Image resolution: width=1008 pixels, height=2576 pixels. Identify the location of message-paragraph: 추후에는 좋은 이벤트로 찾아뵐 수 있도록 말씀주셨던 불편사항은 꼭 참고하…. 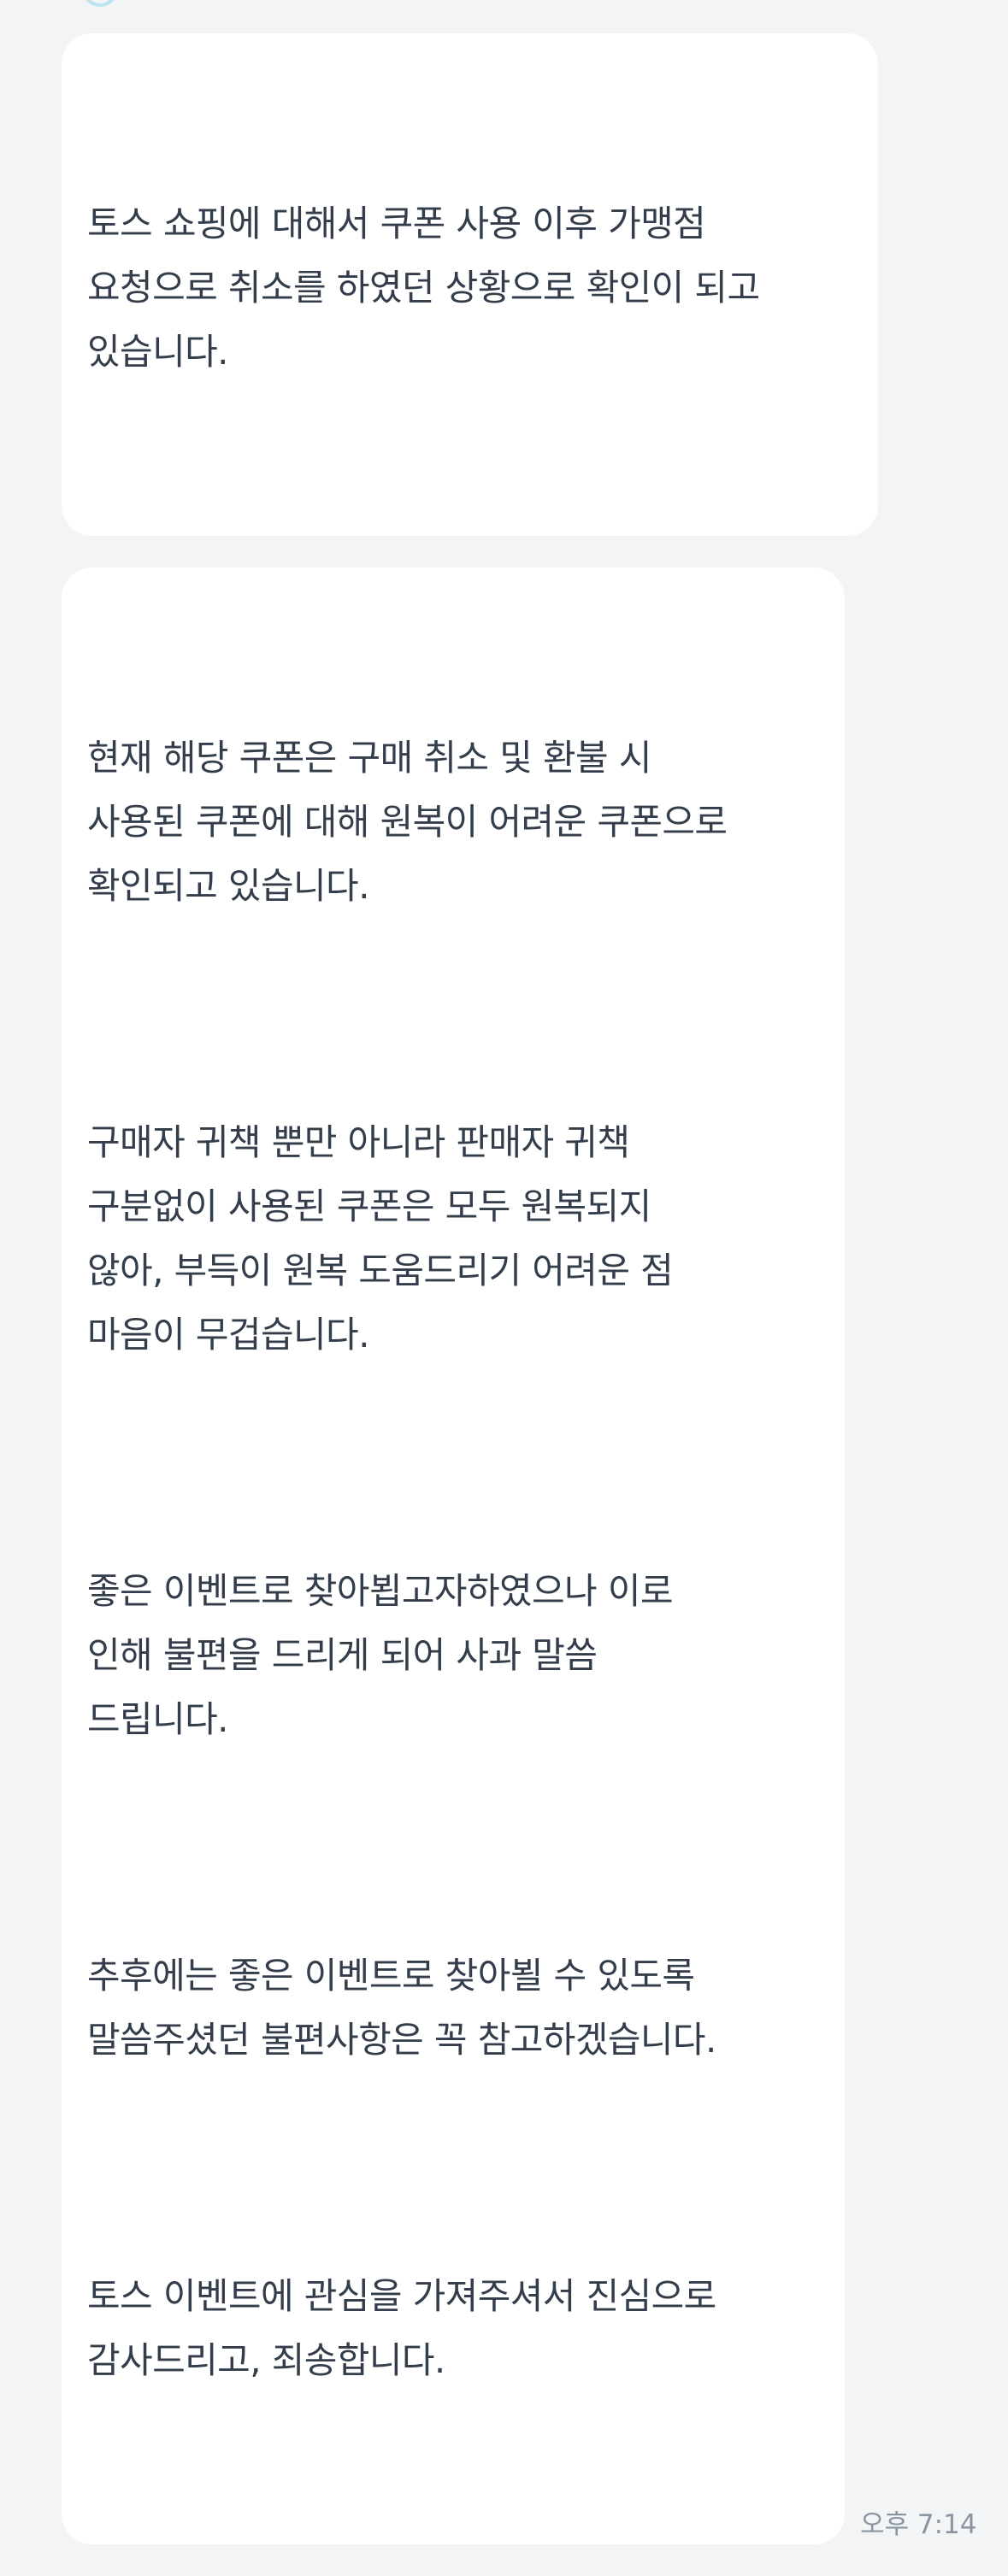
(401, 2008).